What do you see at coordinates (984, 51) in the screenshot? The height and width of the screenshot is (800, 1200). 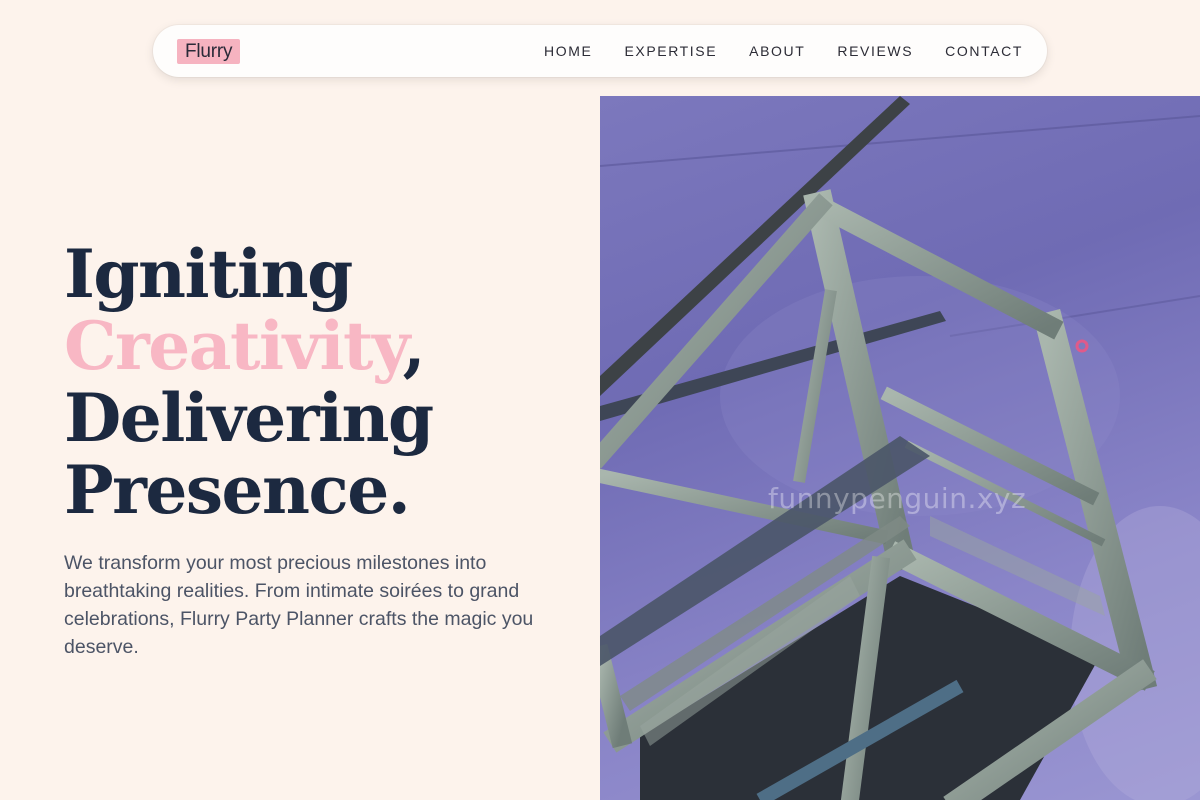 I see `nav-link-contact: CONTACT` at bounding box center [984, 51].